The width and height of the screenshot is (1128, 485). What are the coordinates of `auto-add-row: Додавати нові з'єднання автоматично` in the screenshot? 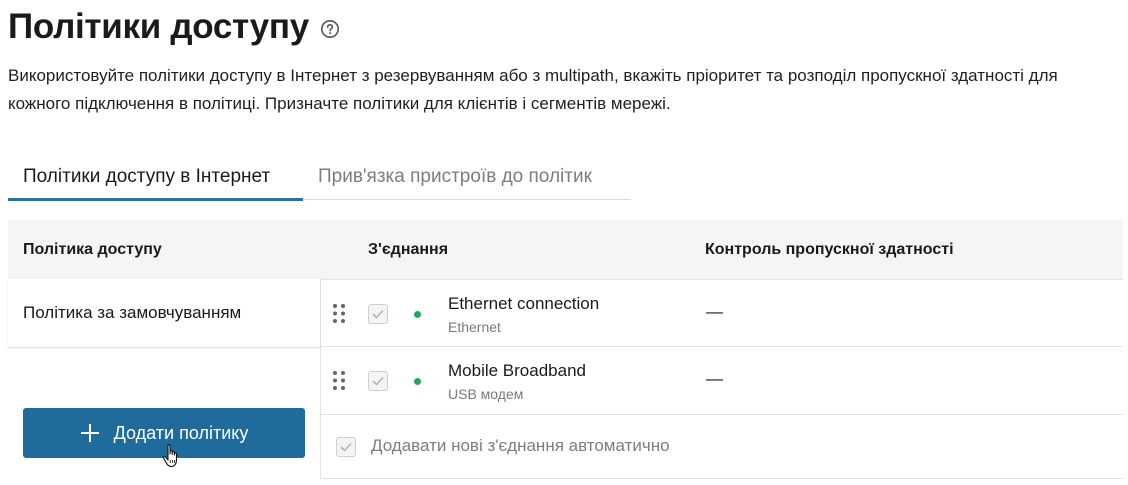 It's located at (722, 447).